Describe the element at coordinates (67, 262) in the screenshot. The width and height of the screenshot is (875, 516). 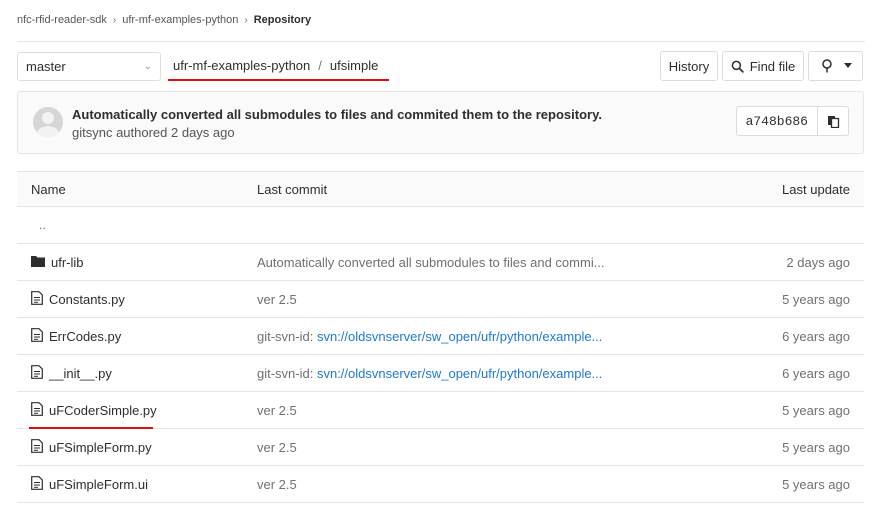
I see `file-name-link: ufr-lib` at that location.